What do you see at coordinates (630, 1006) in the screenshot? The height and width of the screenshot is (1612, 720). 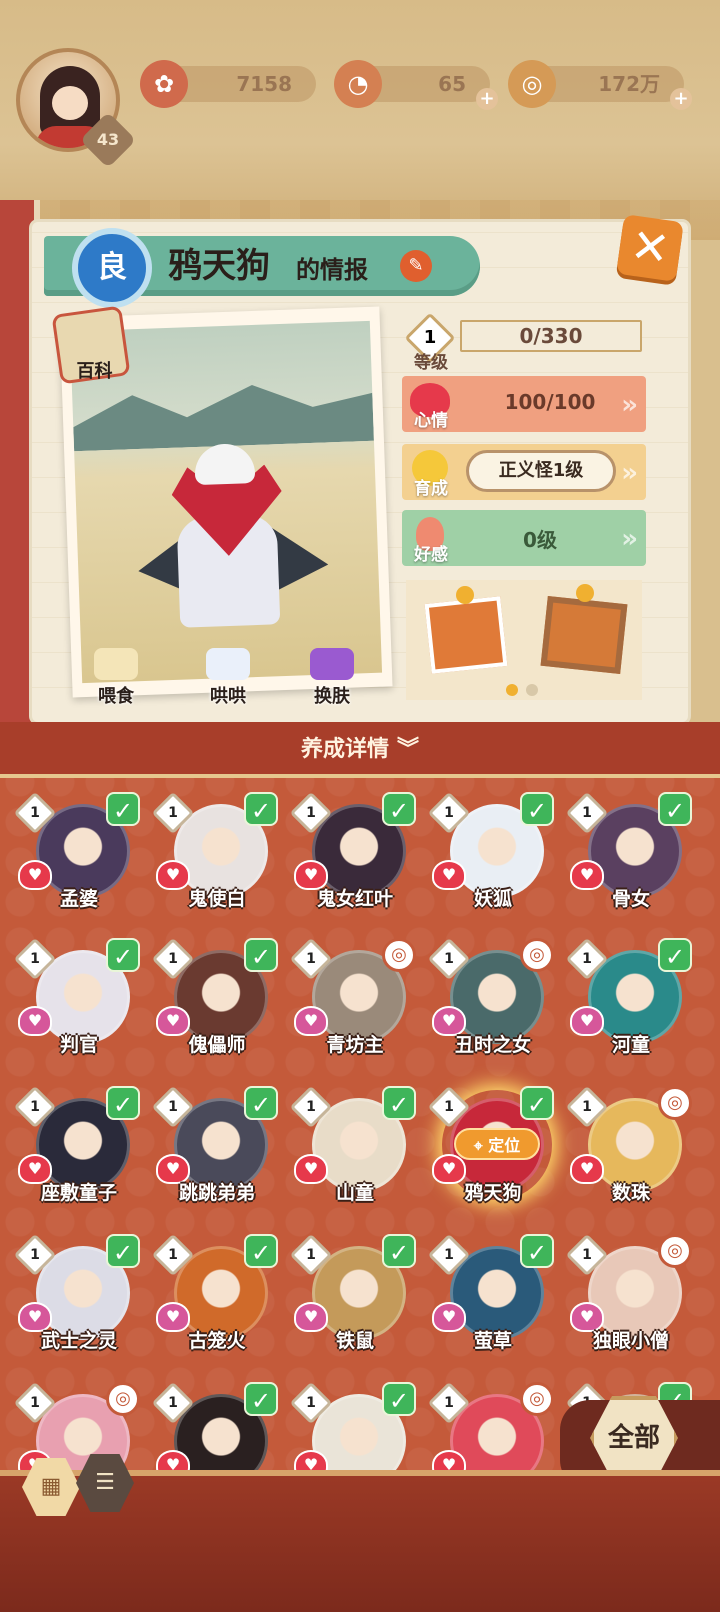 I see `monster-cell: 1 ✓ ♥ 河童` at bounding box center [630, 1006].